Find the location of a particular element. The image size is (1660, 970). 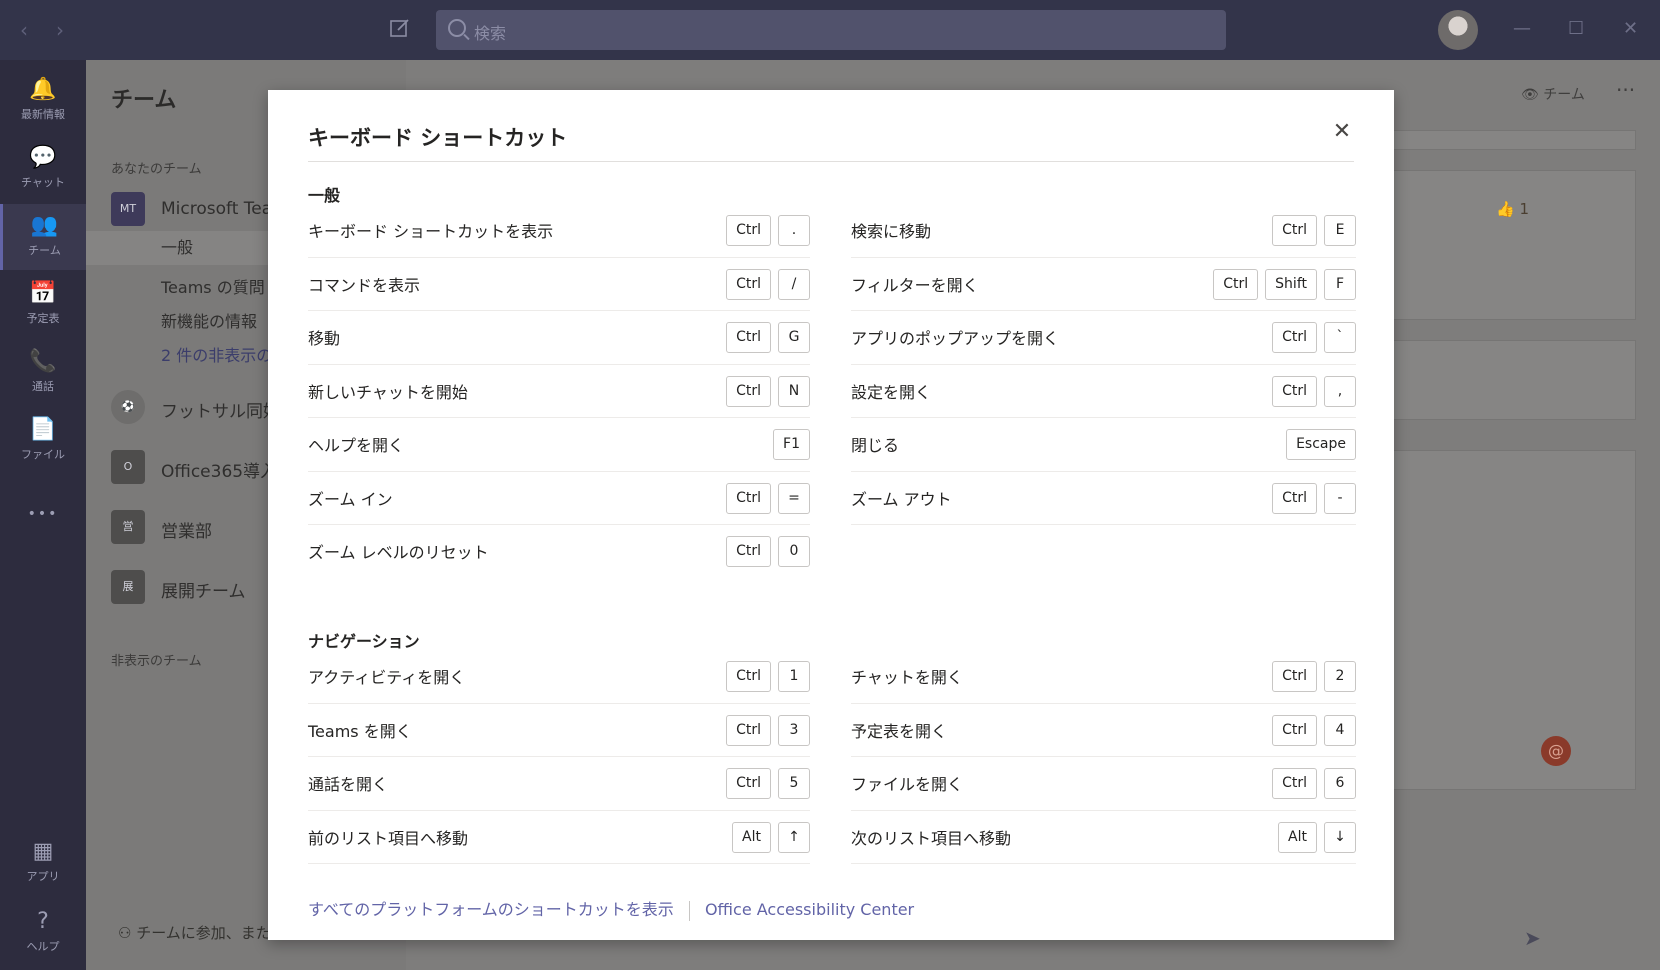

shortcut-keys: Ctrl 6 is located at coordinates (1314, 783).